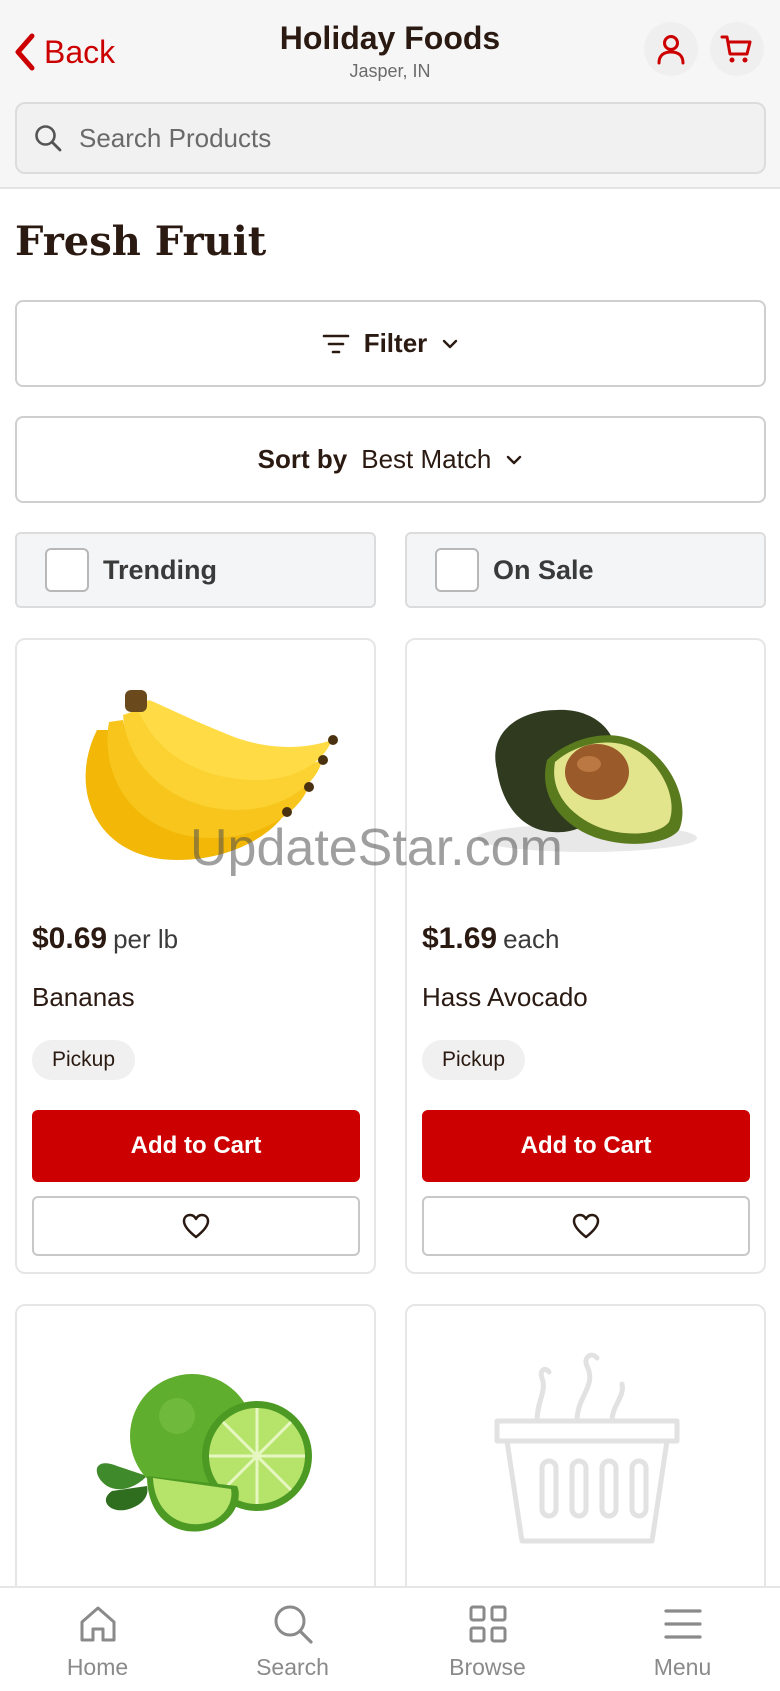  I want to click on price-value: $1.69, so click(460, 938).